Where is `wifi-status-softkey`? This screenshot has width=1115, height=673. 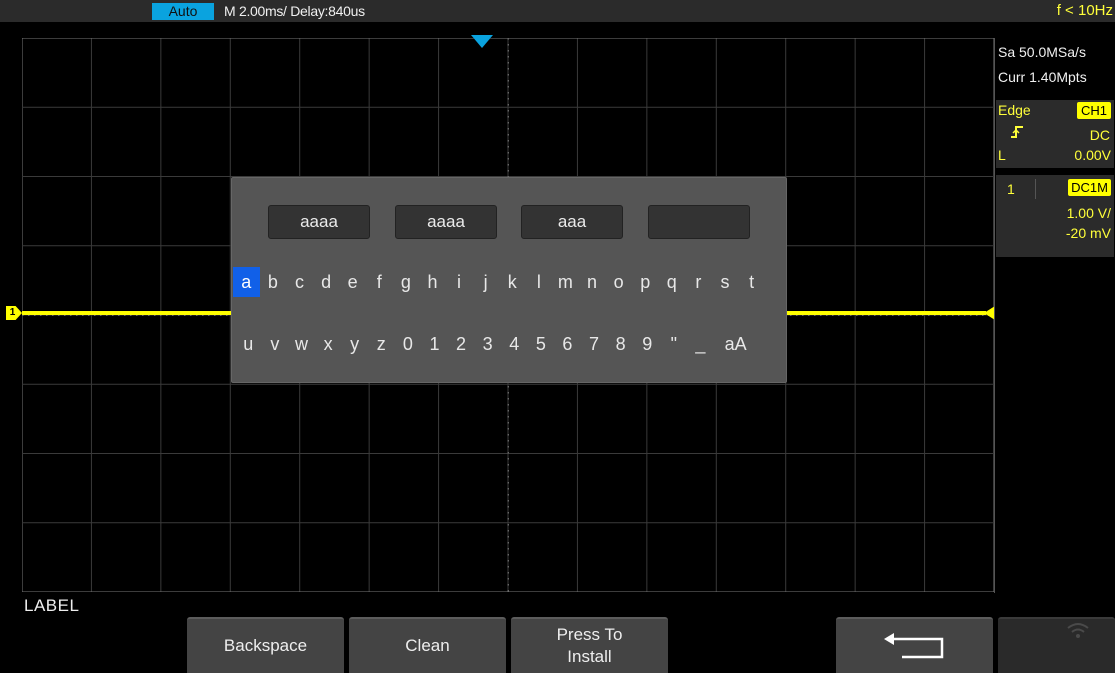 wifi-status-softkey is located at coordinates (1056, 645).